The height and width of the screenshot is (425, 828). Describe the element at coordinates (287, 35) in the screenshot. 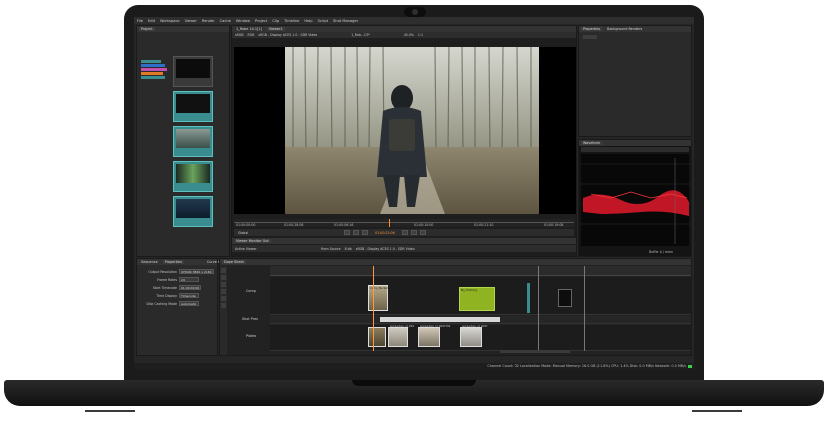

I see `display-transform-select: sRGB - Display ACES 1.0 - SDR Video` at that location.